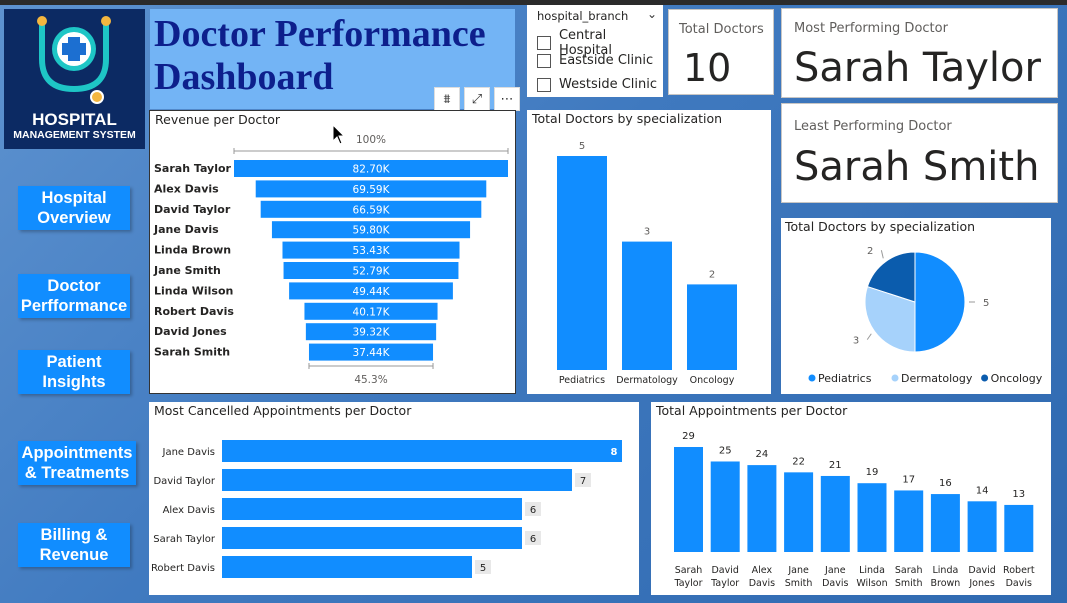  I want to click on least-performing-label: Least Performing Doctor, so click(873, 126).